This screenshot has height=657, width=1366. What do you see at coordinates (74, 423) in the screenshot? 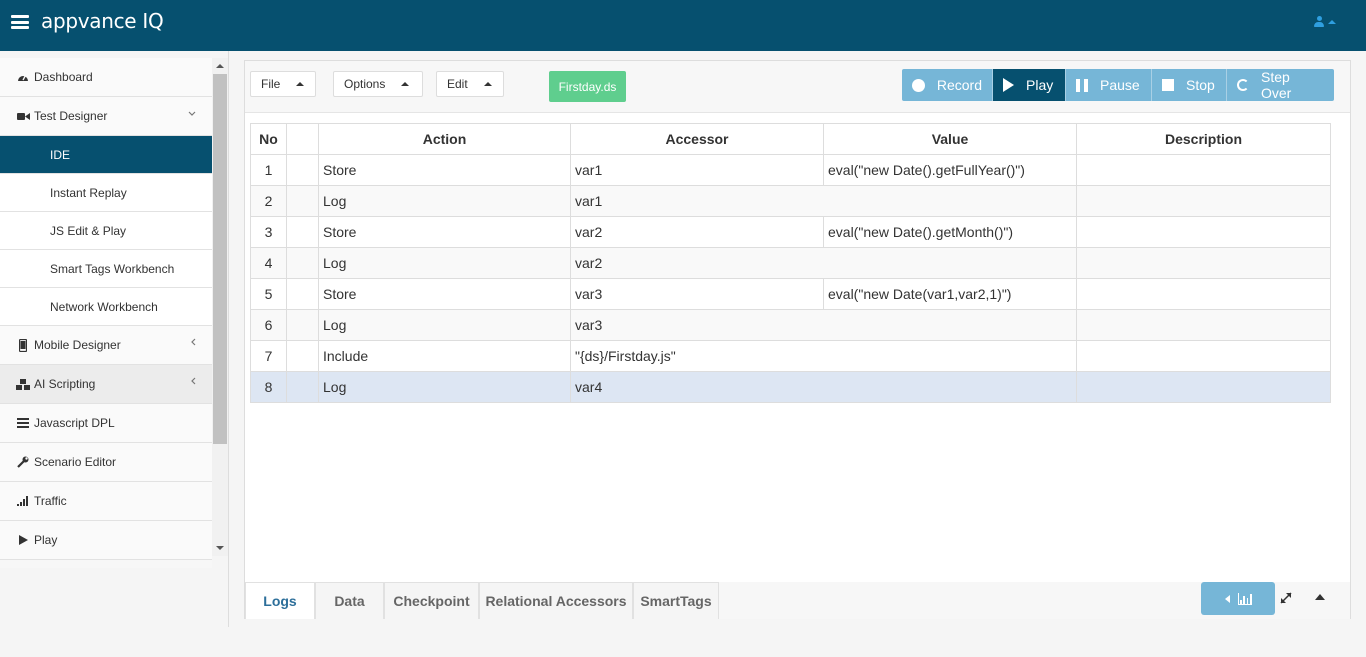
I see `sidebar-item-label: Javascript DPL` at bounding box center [74, 423].